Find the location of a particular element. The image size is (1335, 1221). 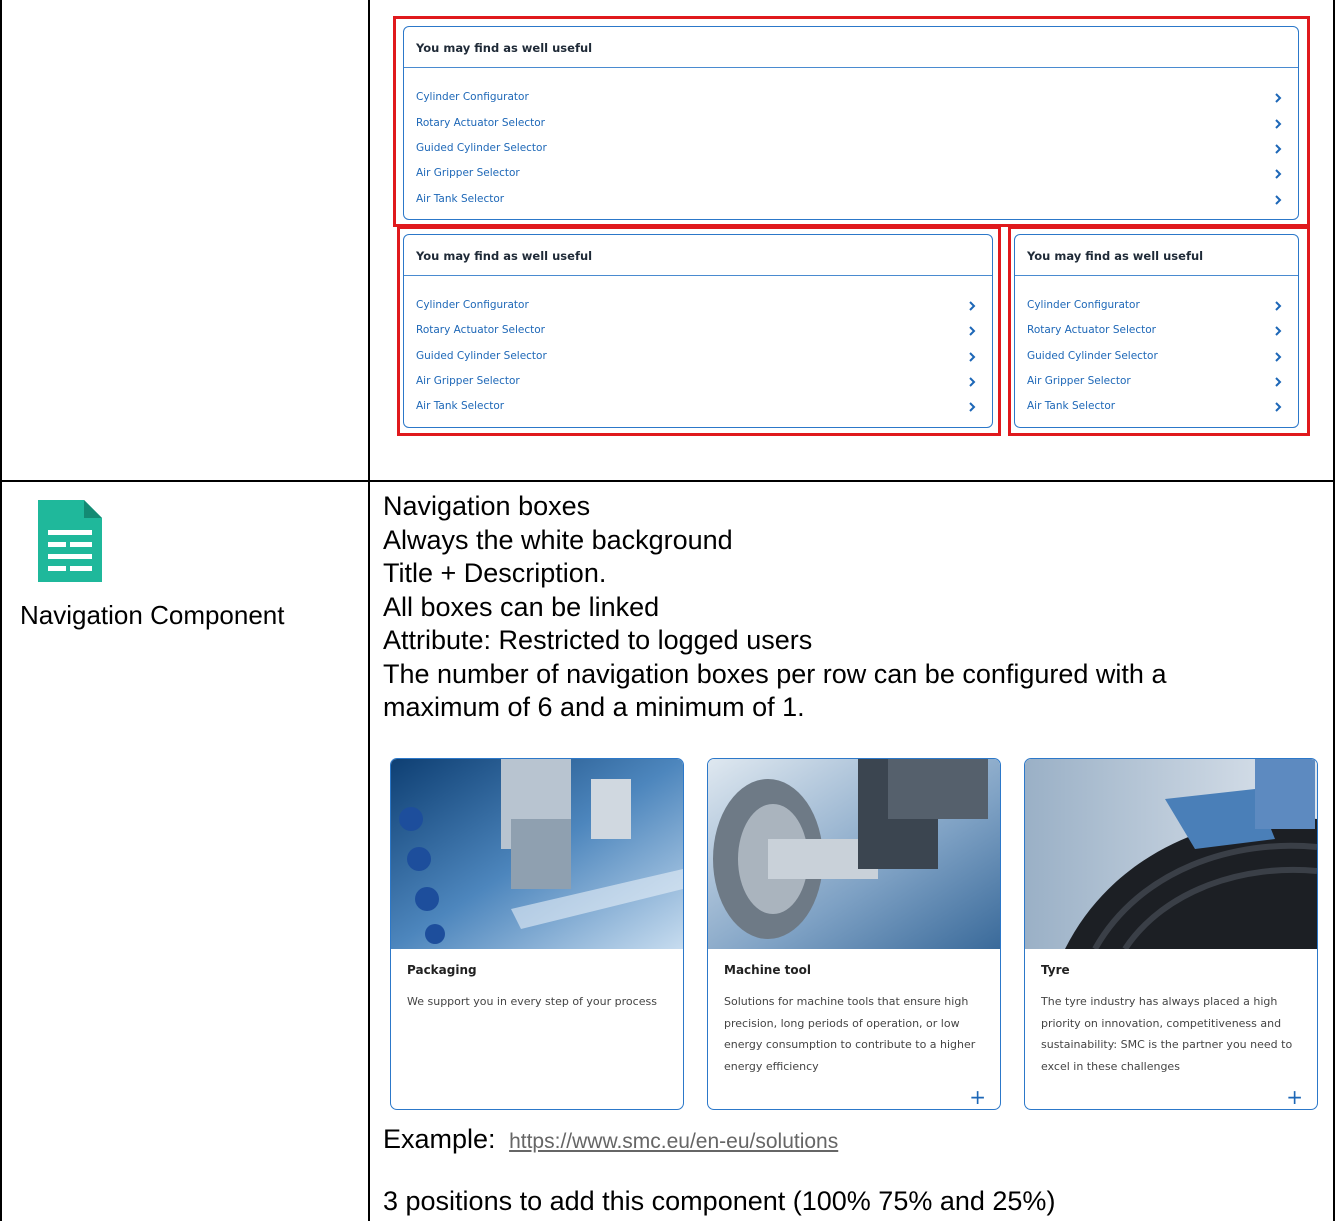

card-title: Tyre is located at coordinates (1055, 970).